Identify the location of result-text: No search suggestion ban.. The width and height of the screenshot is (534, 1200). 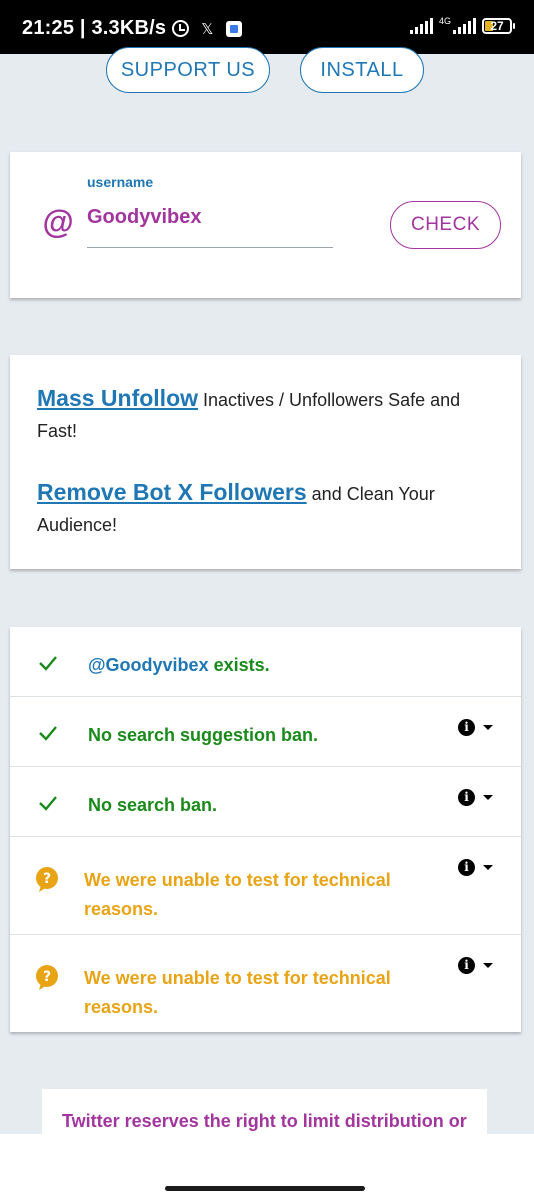
(203, 735).